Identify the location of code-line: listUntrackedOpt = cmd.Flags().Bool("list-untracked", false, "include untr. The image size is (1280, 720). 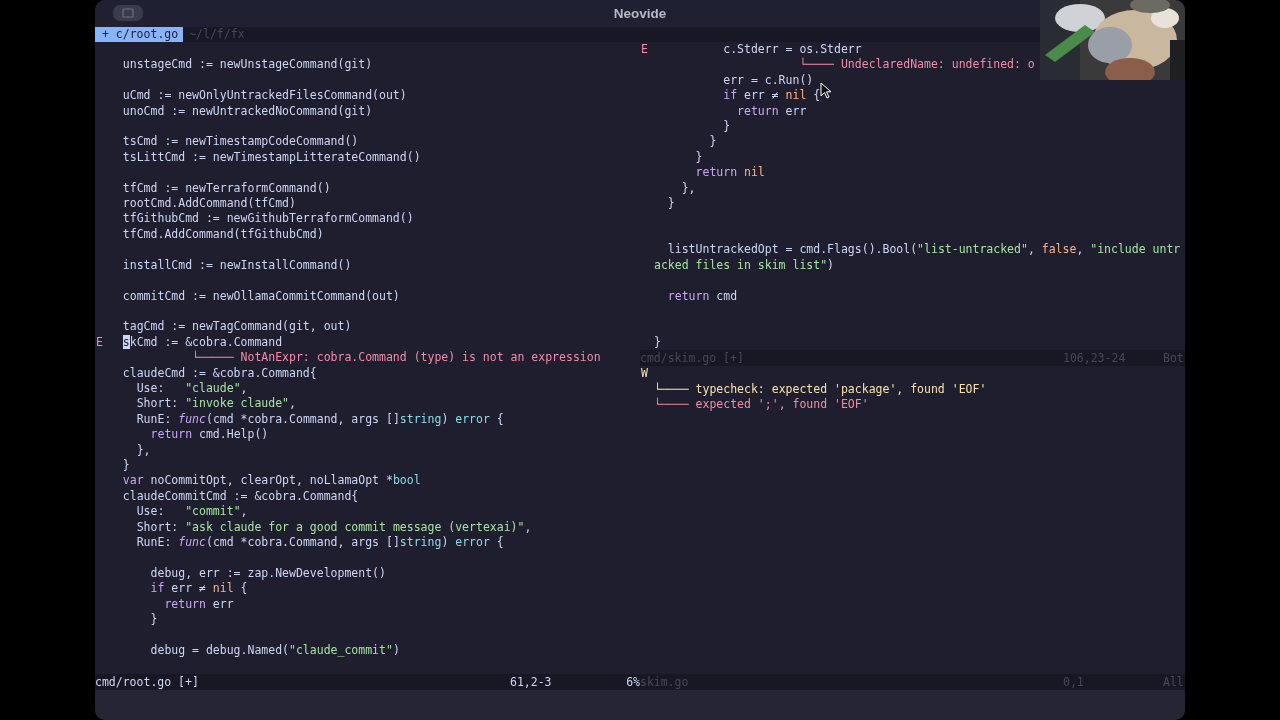
(923, 250).